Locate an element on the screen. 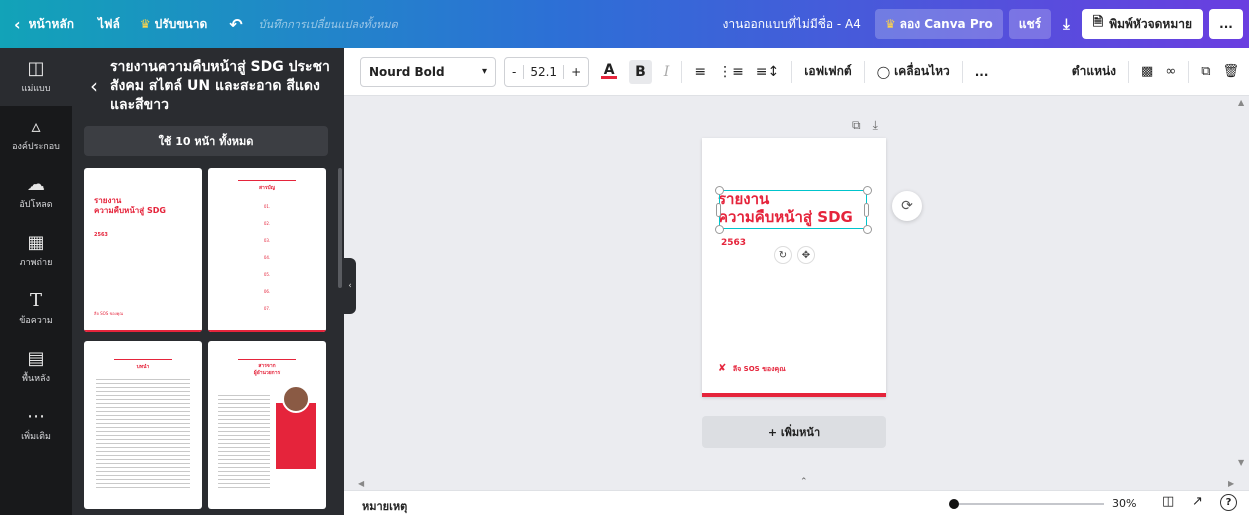 Image resolution: width=1249 pixels, height=515 pixels. page-footer: ✘ ลีจ SOS ของคุณ is located at coordinates (752, 369).